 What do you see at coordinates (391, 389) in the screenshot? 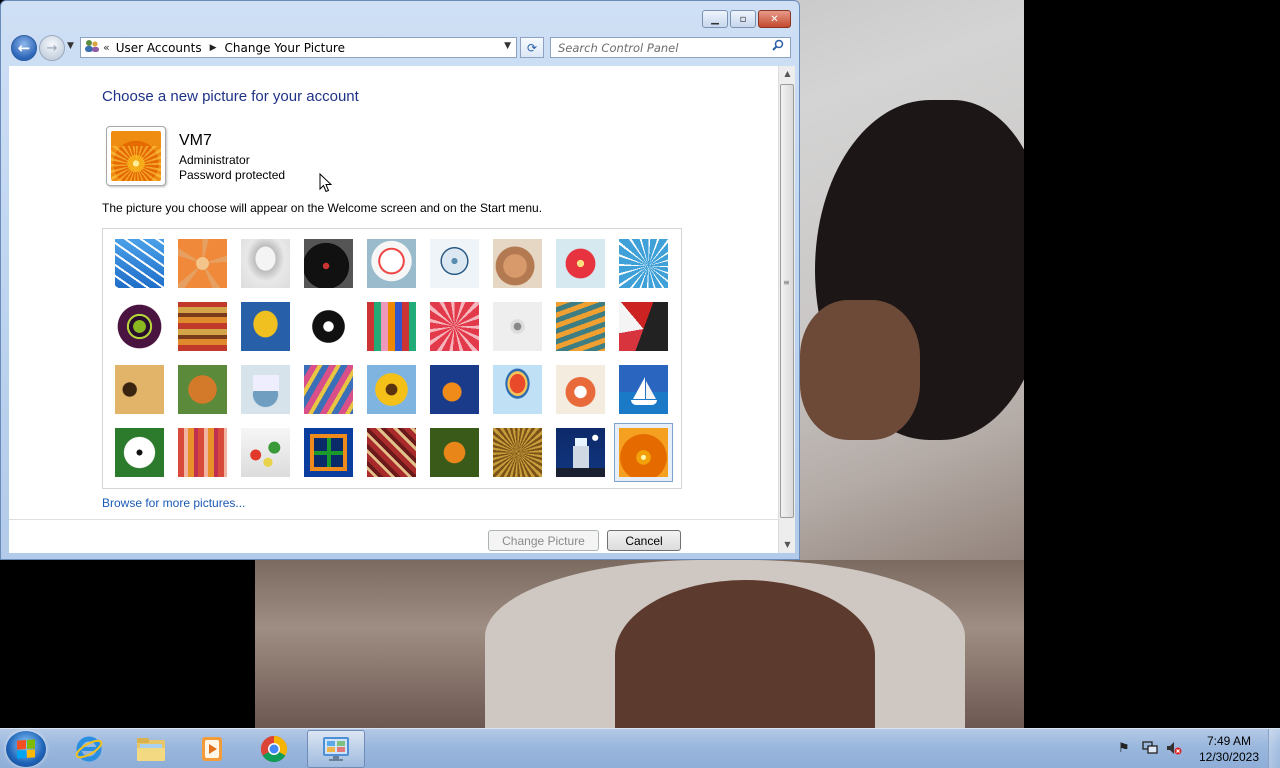
I see `sunflower-picture` at bounding box center [391, 389].